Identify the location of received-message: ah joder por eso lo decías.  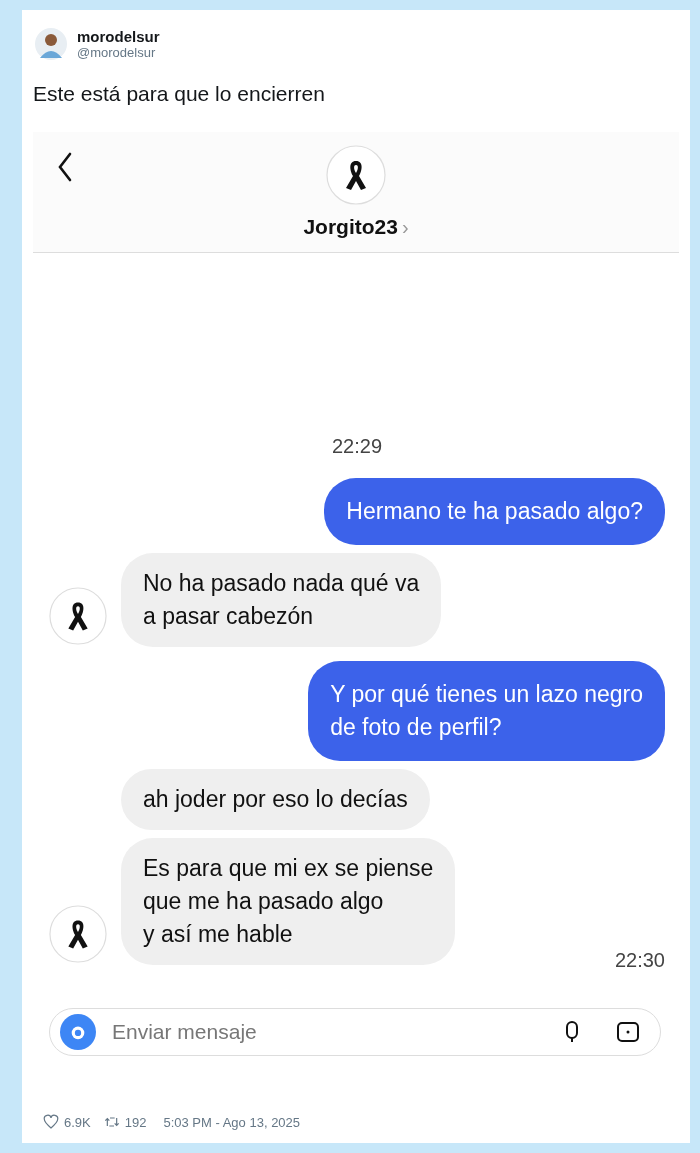
(275, 799).